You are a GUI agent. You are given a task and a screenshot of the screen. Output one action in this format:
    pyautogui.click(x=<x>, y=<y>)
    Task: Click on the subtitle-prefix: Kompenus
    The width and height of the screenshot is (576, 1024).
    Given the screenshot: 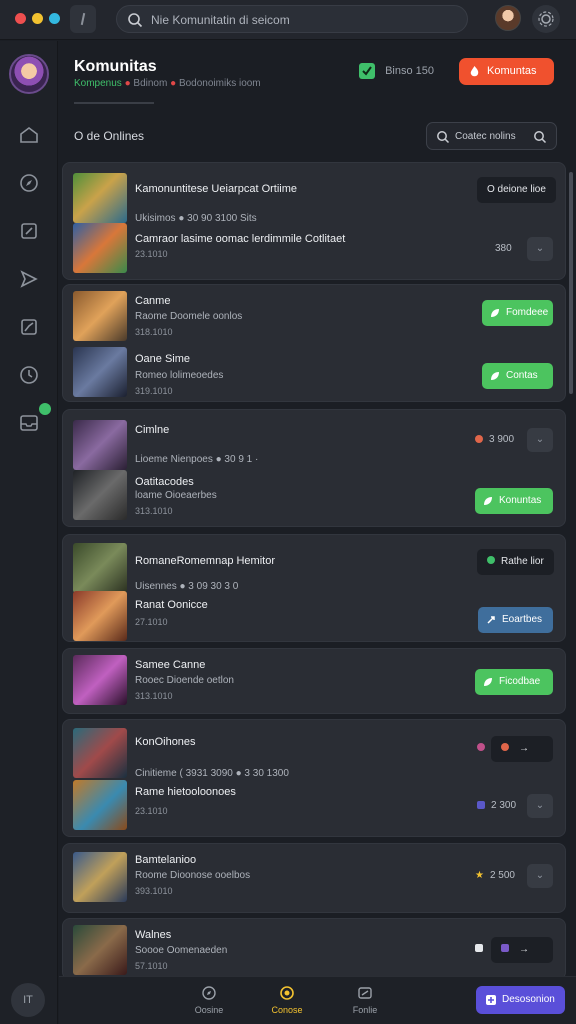 What is the action you would take?
    pyautogui.click(x=98, y=83)
    